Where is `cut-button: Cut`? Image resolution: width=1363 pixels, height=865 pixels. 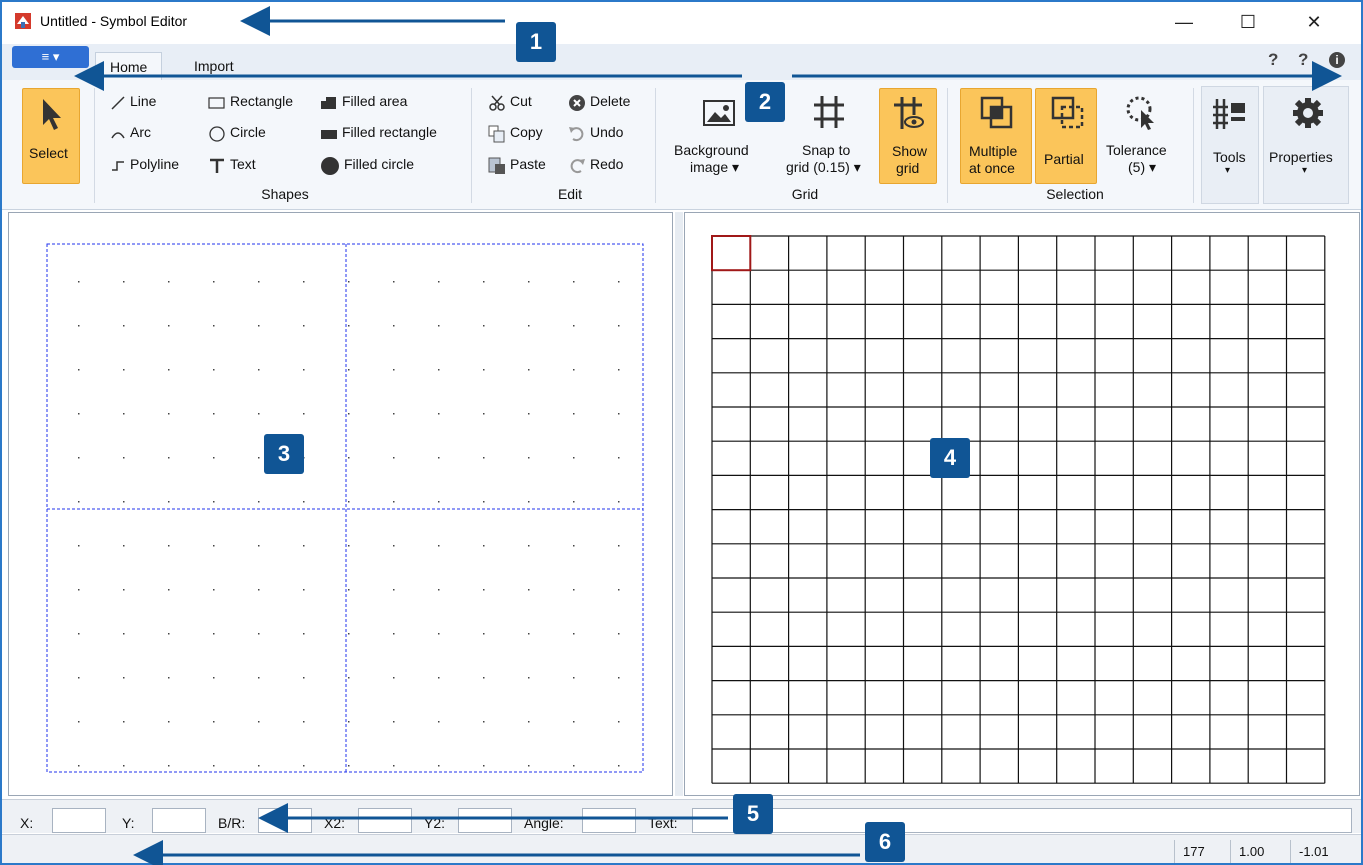
cut-button: Cut is located at coordinates (518, 102).